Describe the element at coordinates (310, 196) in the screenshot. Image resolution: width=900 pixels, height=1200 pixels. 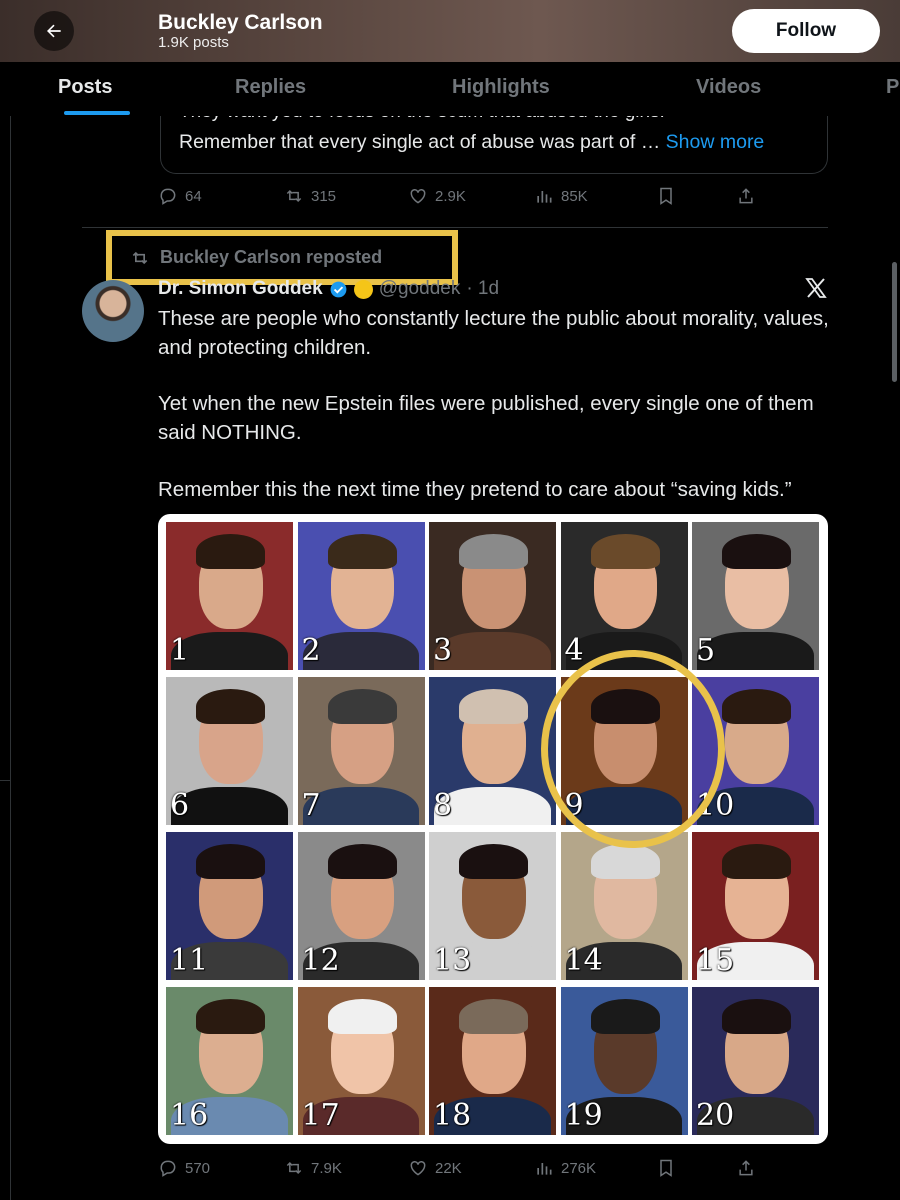
I see `repost-button: 315` at that location.